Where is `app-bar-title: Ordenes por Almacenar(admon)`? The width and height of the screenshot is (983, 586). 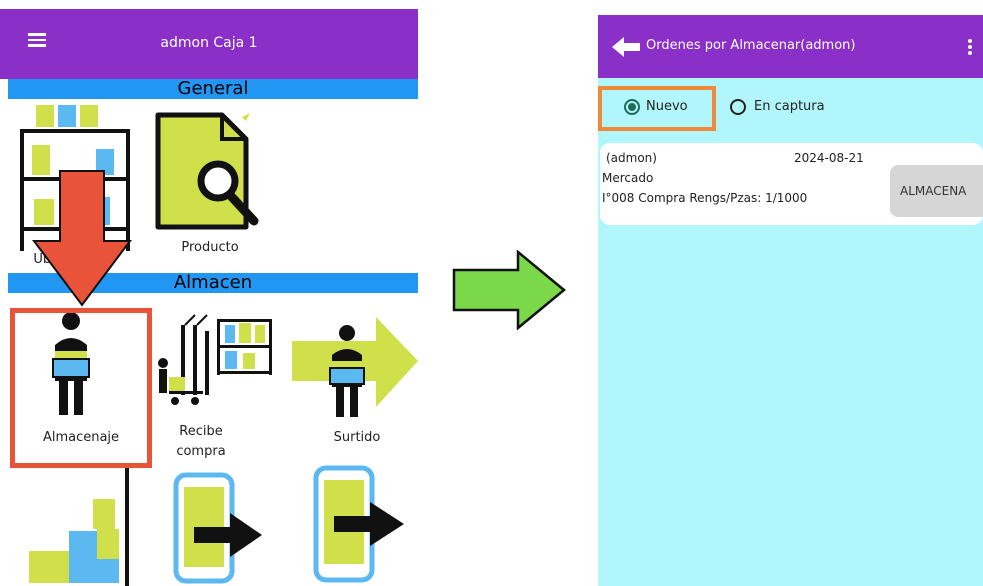
app-bar-title: Ordenes por Almacenar(admon) is located at coordinates (751, 45).